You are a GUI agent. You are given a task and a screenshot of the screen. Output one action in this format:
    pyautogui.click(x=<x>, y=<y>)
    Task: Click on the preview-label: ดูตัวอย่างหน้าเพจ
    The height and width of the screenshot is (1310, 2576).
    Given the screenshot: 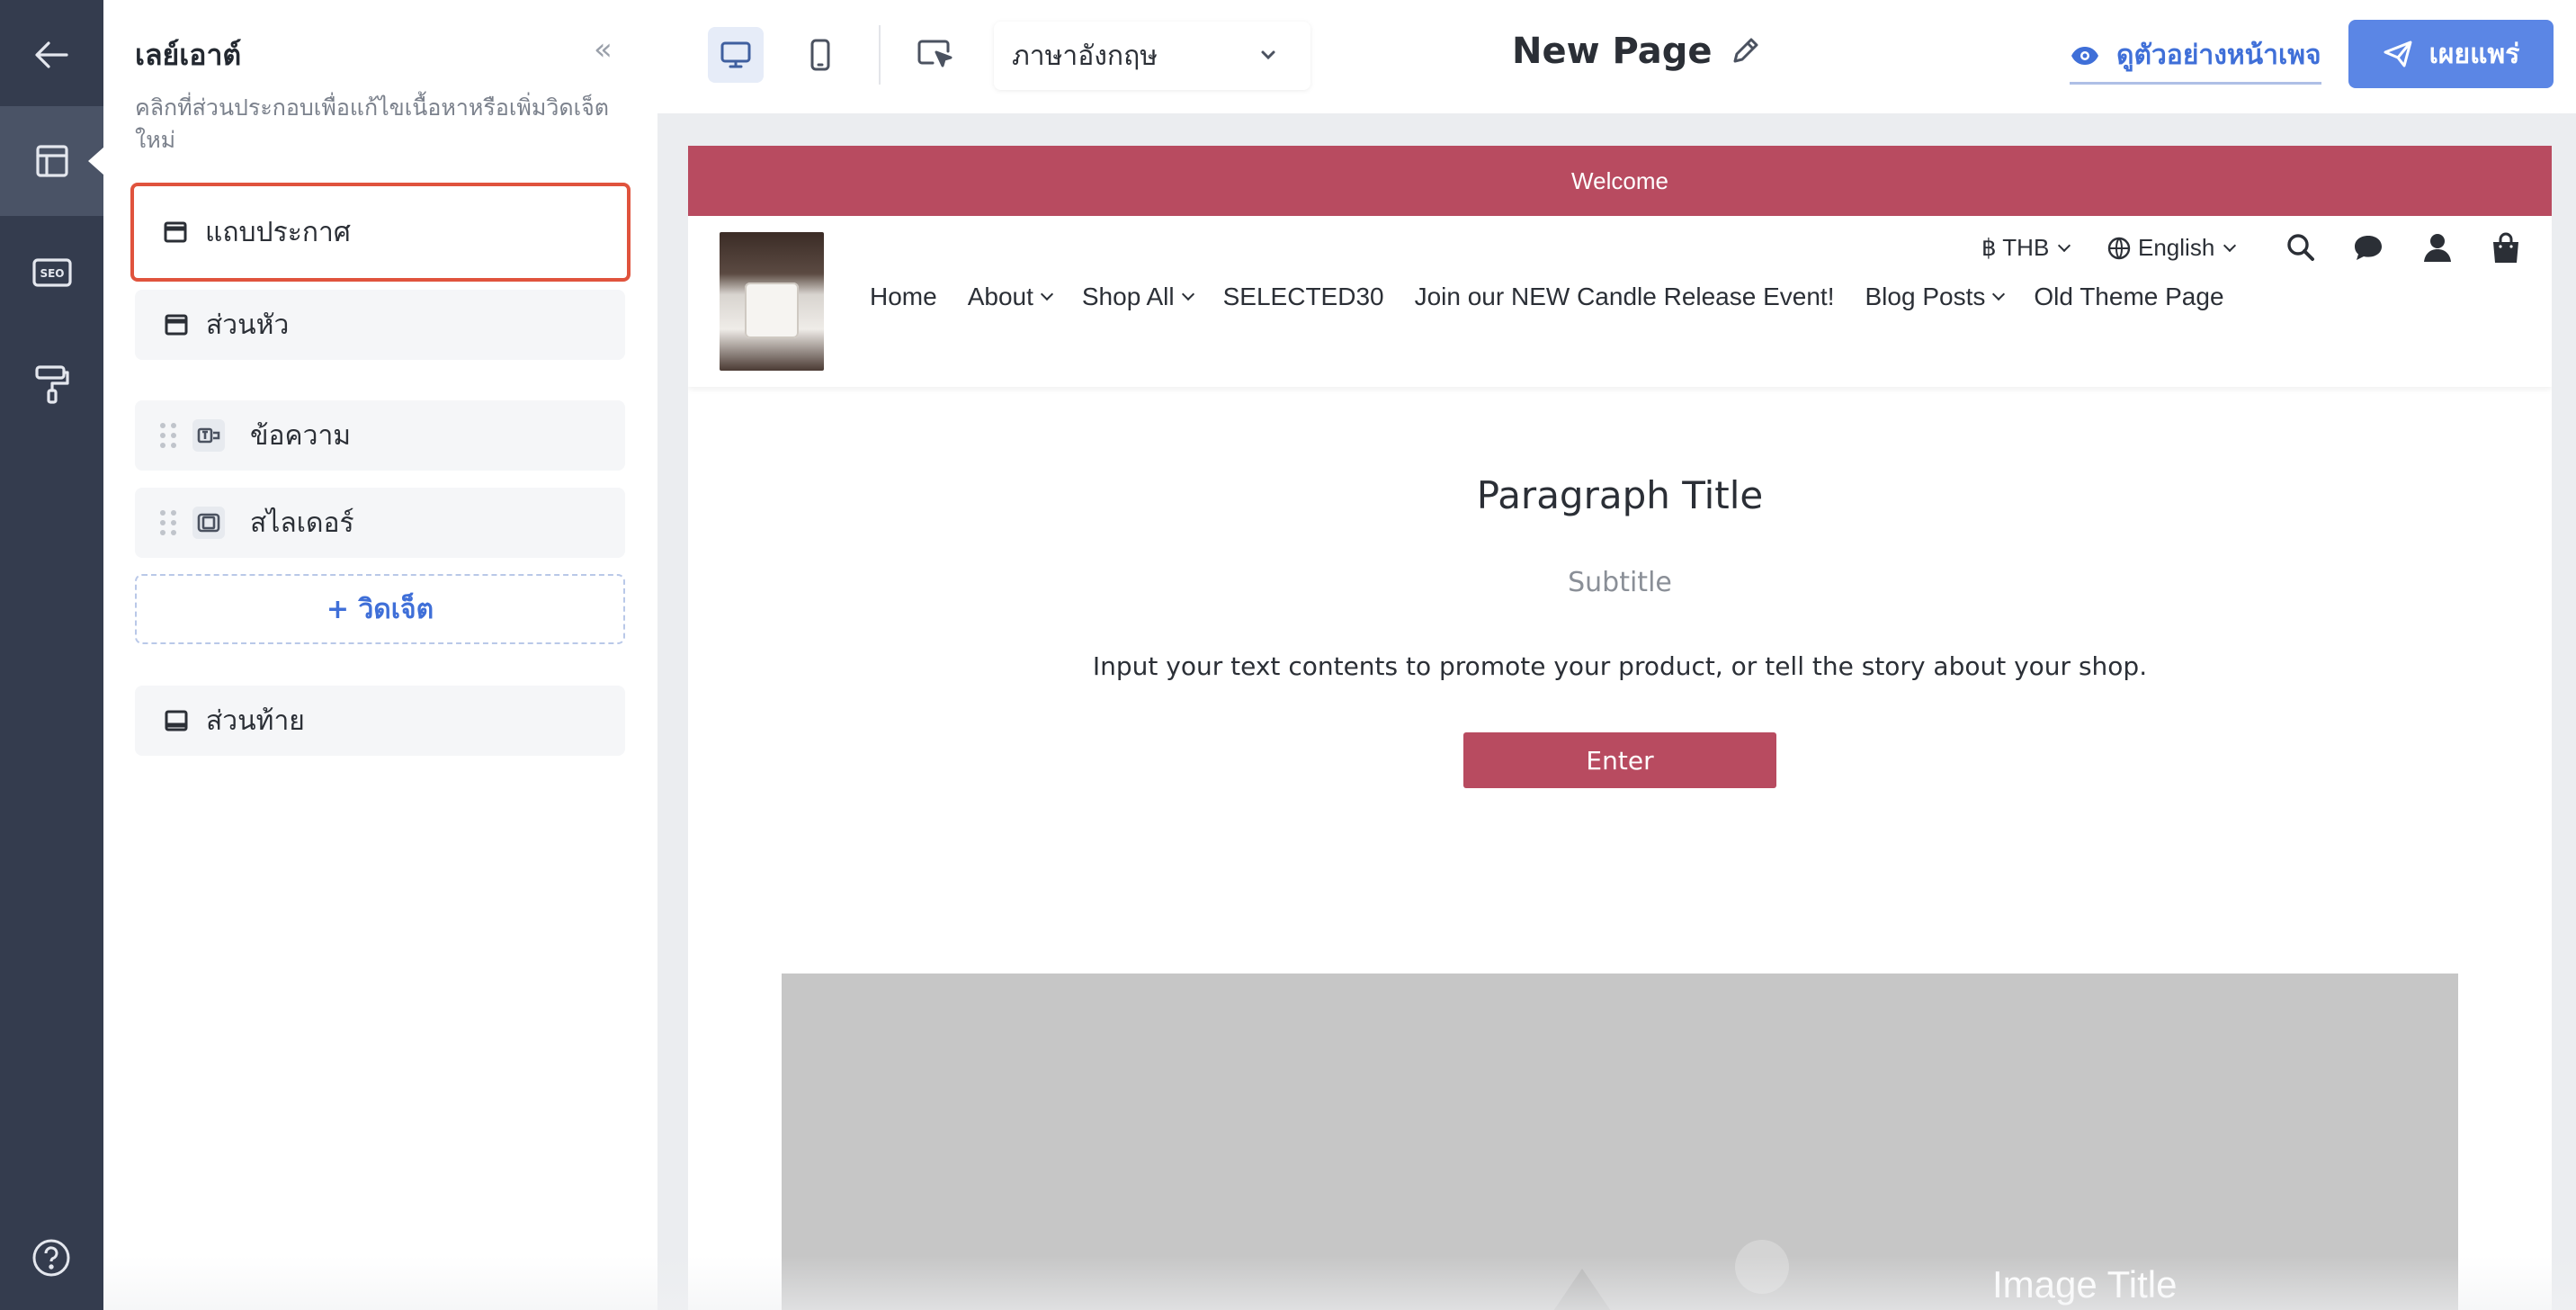 What is the action you would take?
    pyautogui.click(x=2218, y=55)
    